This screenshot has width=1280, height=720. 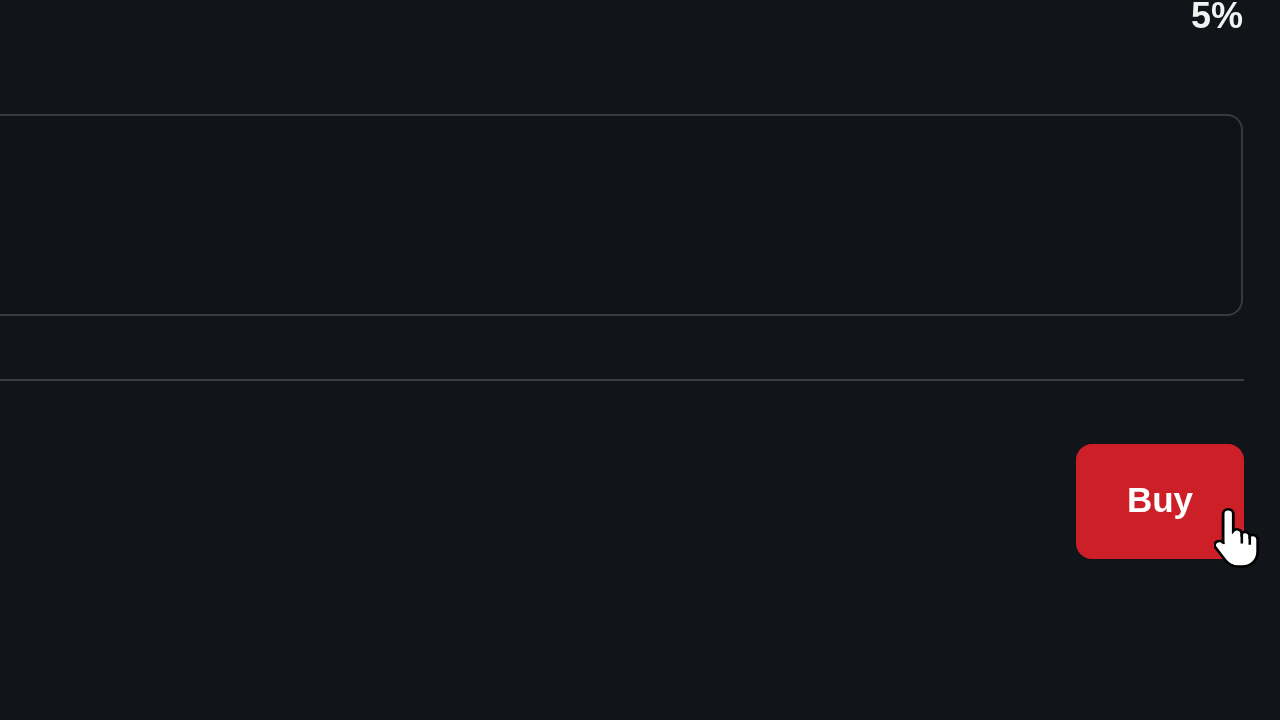 I want to click on percentage-label: 5%, so click(x=1216, y=17).